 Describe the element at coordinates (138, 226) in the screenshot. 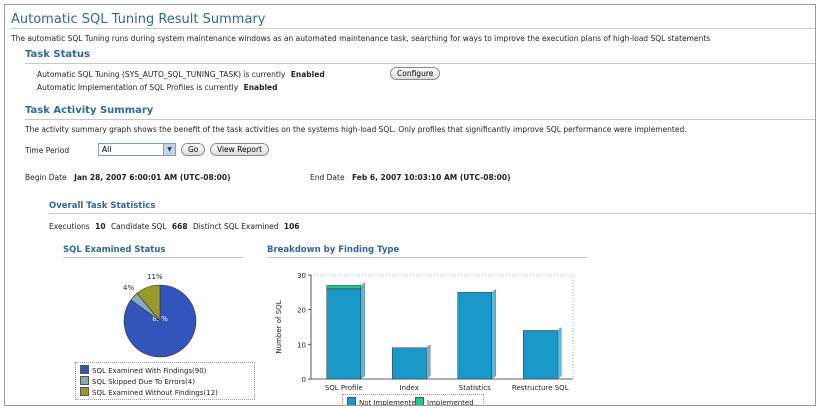

I see `candidate-sql-label: Candidate SQL` at that location.